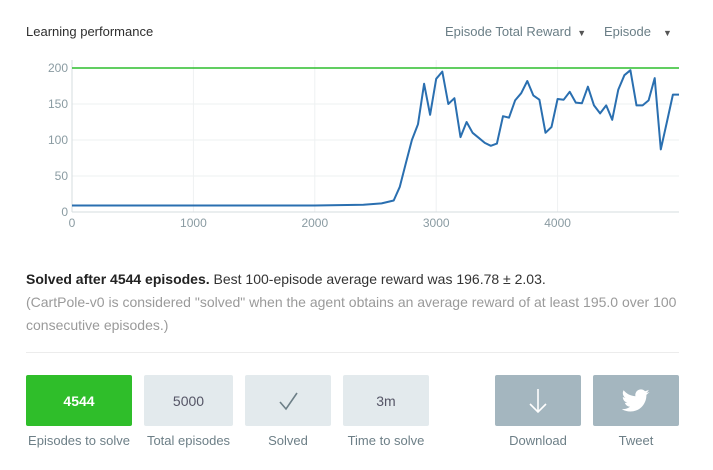 Image resolution: width=713 pixels, height=470 pixels. Describe the element at coordinates (193, 223) in the screenshot. I see `x-tick-label: 1000` at that location.